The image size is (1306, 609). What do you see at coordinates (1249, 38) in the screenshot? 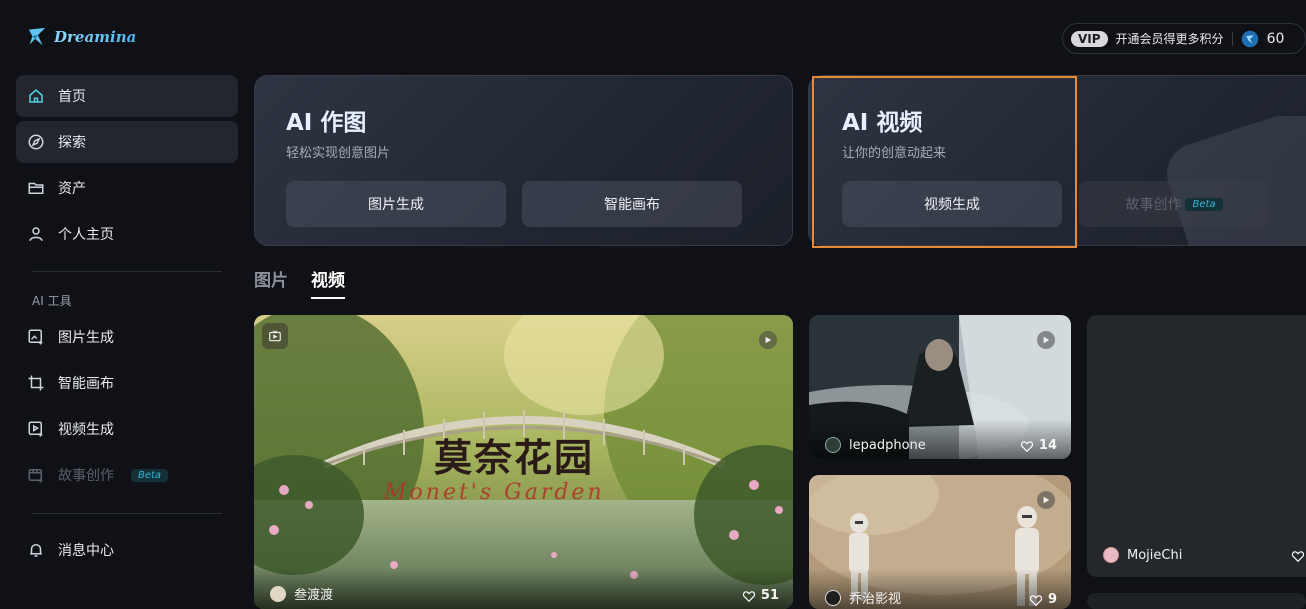
I see `credits-icon` at bounding box center [1249, 38].